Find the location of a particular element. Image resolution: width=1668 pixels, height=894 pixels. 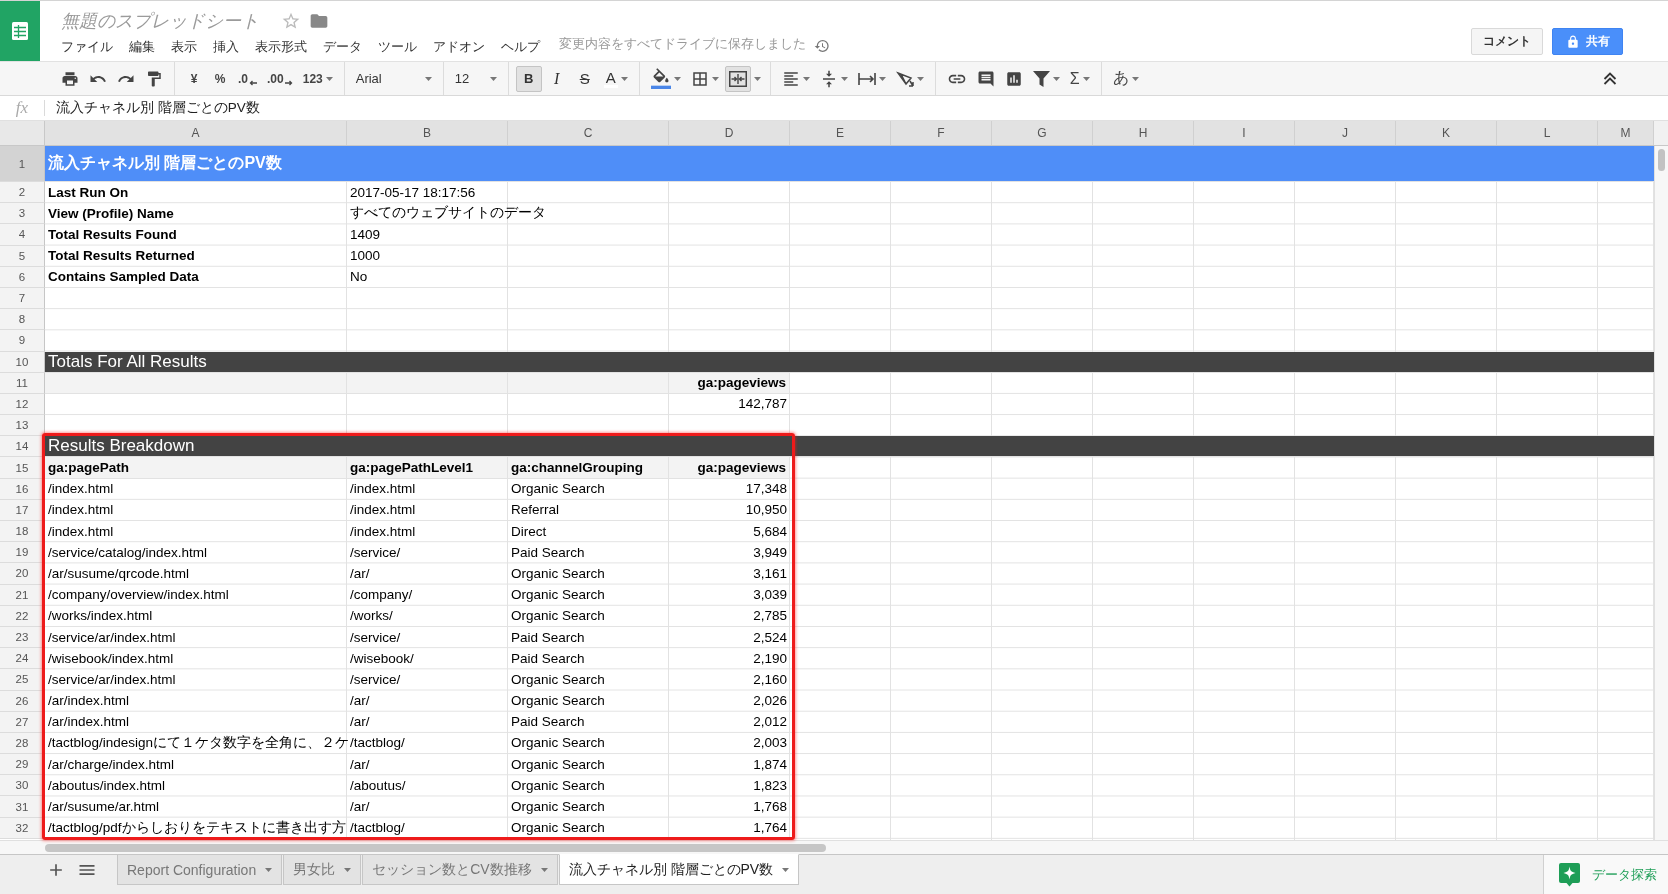

row-number: 31 is located at coordinates (22, 807).